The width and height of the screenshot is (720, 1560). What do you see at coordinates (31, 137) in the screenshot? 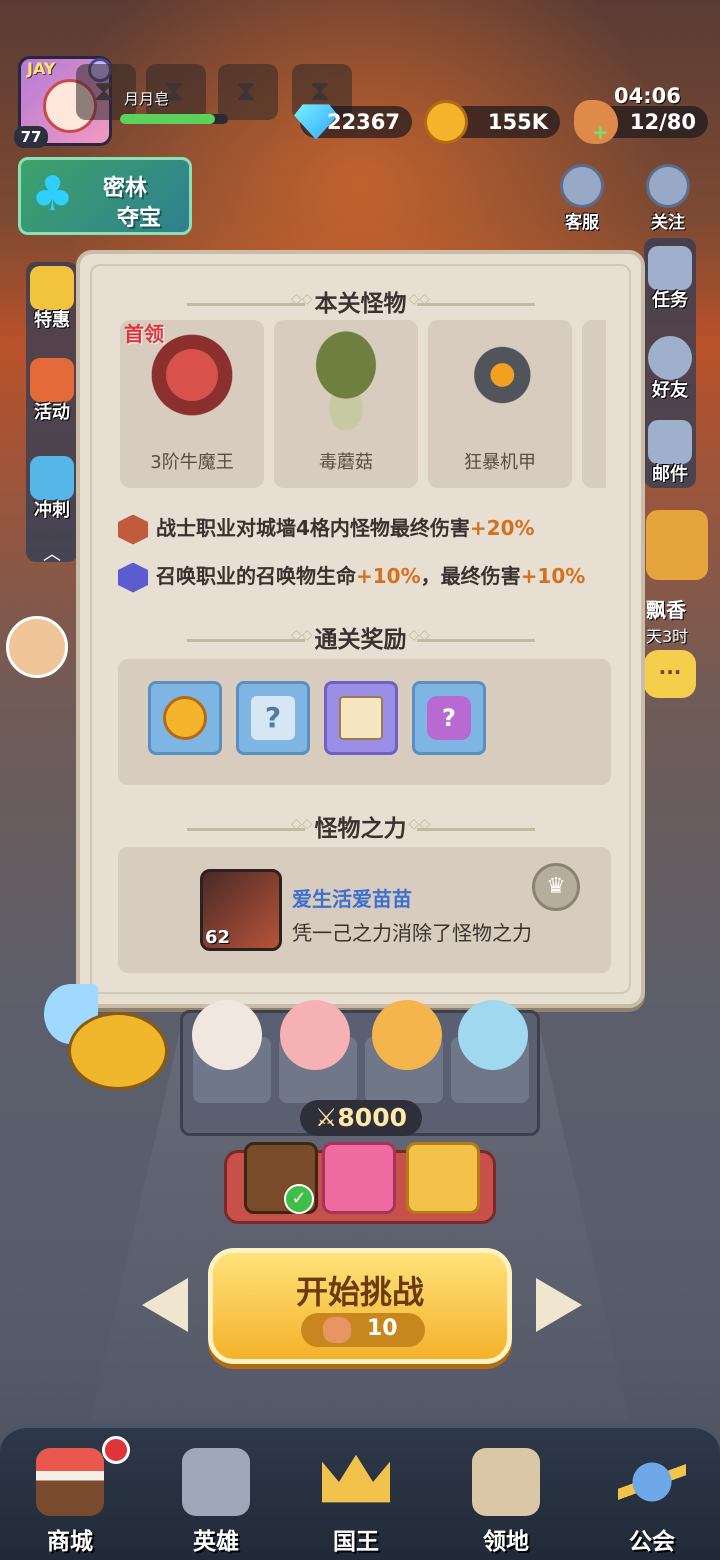
I see `player-level: 77` at bounding box center [31, 137].